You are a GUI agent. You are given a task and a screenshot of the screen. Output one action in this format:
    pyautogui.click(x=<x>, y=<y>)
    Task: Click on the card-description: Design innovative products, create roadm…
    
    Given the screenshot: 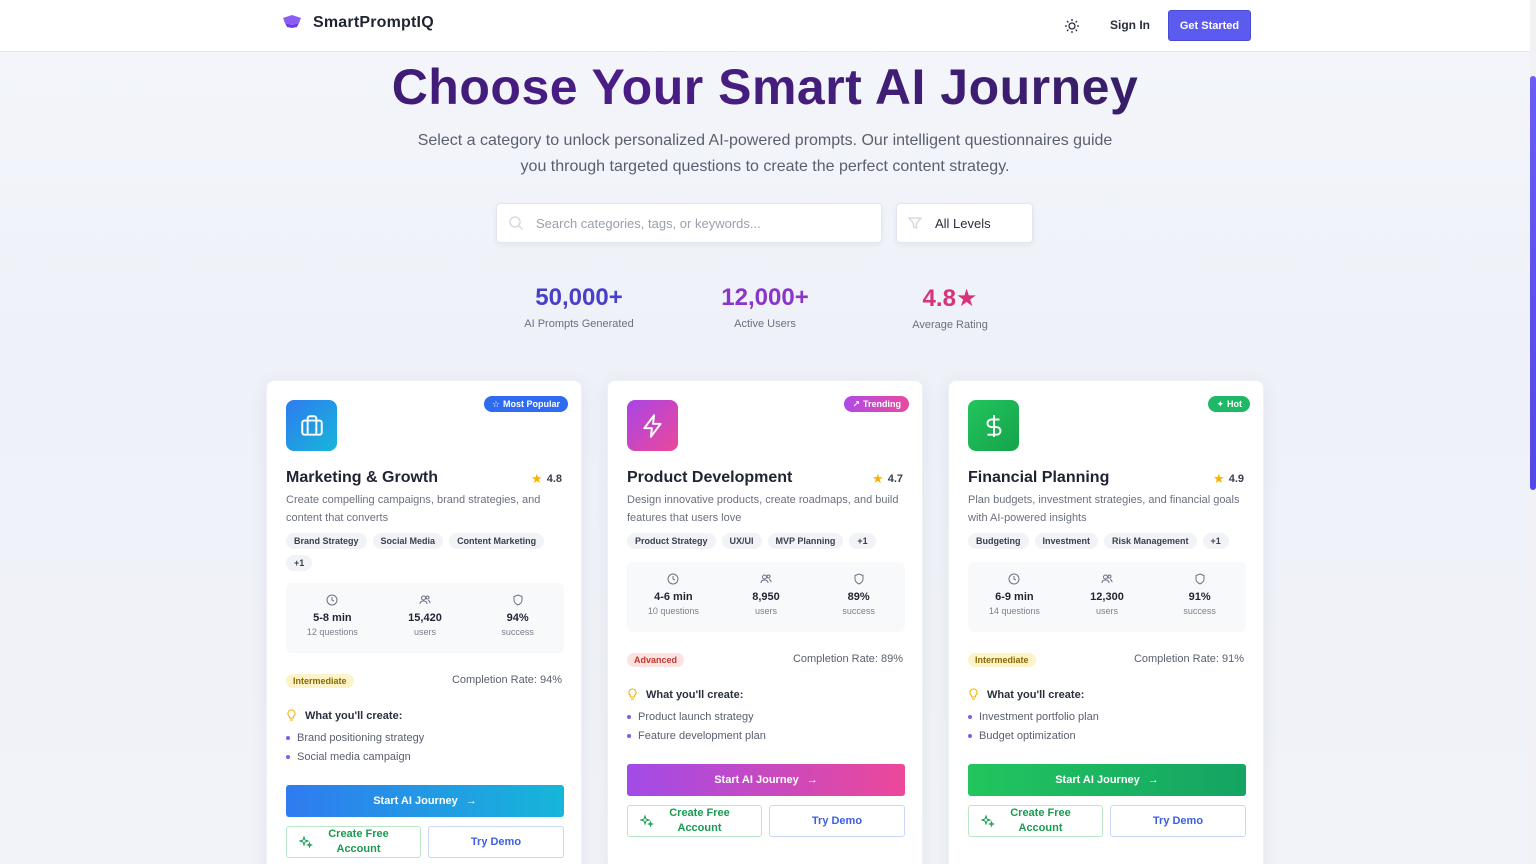 What is the action you would take?
    pyautogui.click(x=763, y=509)
    